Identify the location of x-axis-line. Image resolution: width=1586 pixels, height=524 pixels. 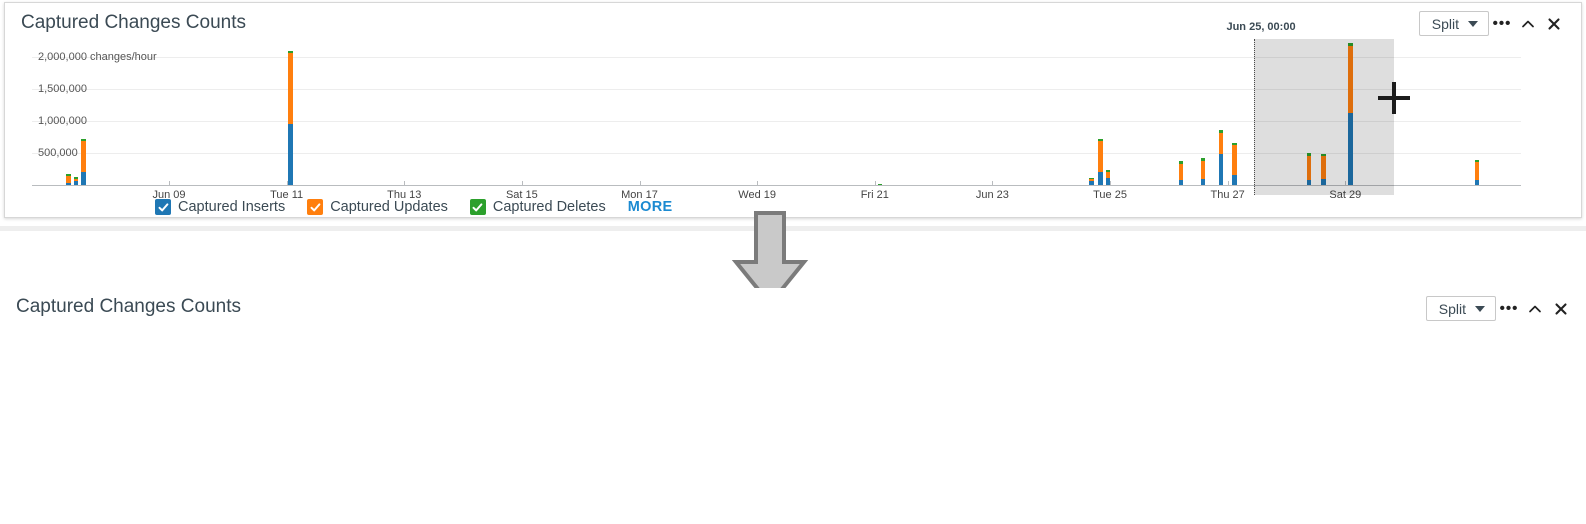
(776, 185).